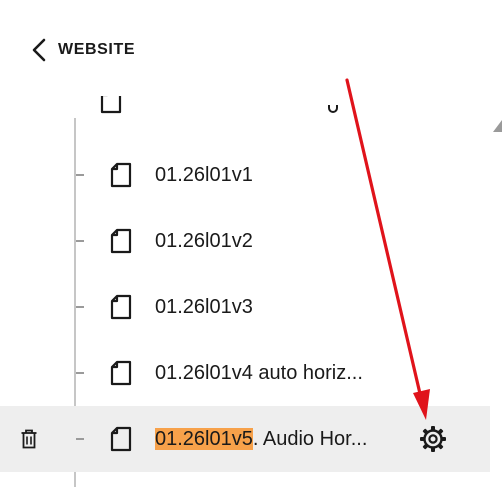 This screenshot has width=502, height=487. I want to click on page-title: 01.26l01v1, so click(204, 175).